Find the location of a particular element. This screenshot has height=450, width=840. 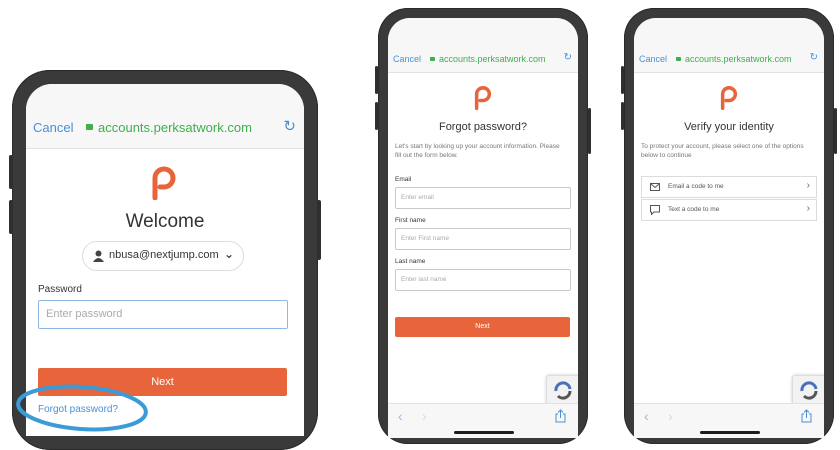

page-title: Welcome is located at coordinates (165, 221).